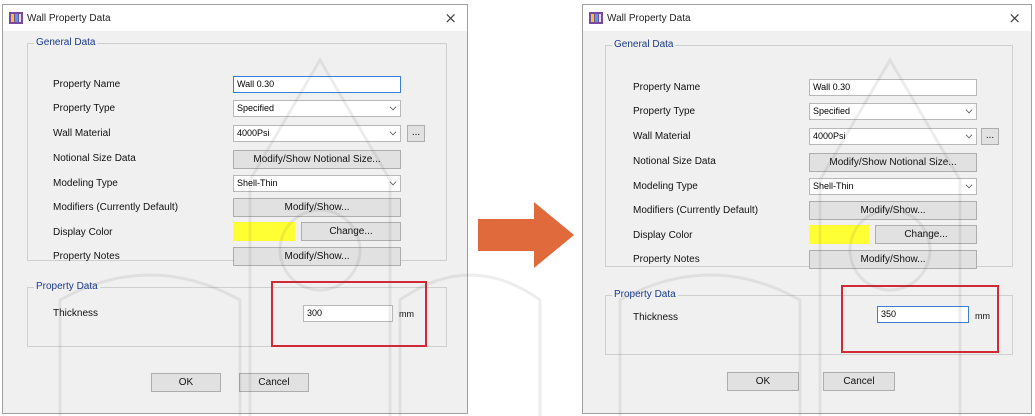  Describe the element at coordinates (526, 235) in the screenshot. I see `right-arrow-icon` at that location.